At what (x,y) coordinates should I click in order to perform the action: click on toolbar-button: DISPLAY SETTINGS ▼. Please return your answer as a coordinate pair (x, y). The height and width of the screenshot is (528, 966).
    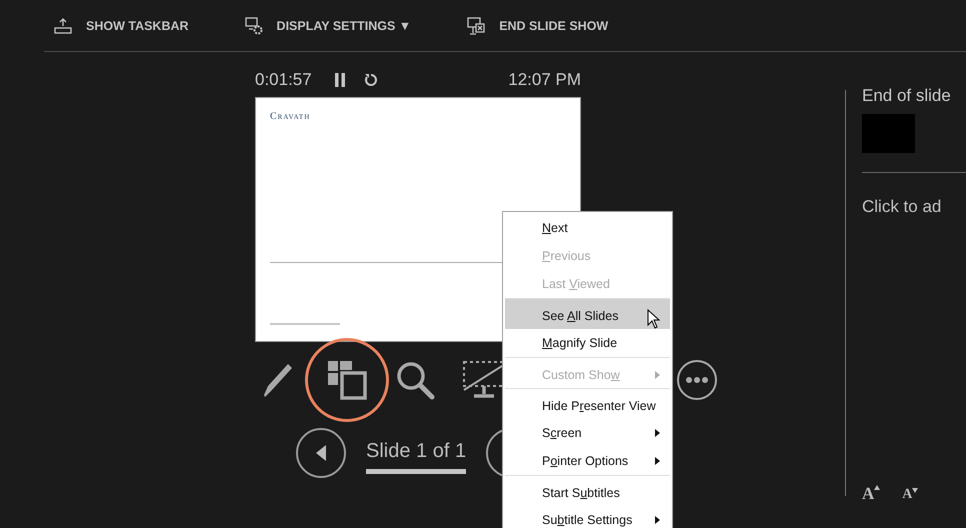
    Looking at the image, I should click on (328, 25).